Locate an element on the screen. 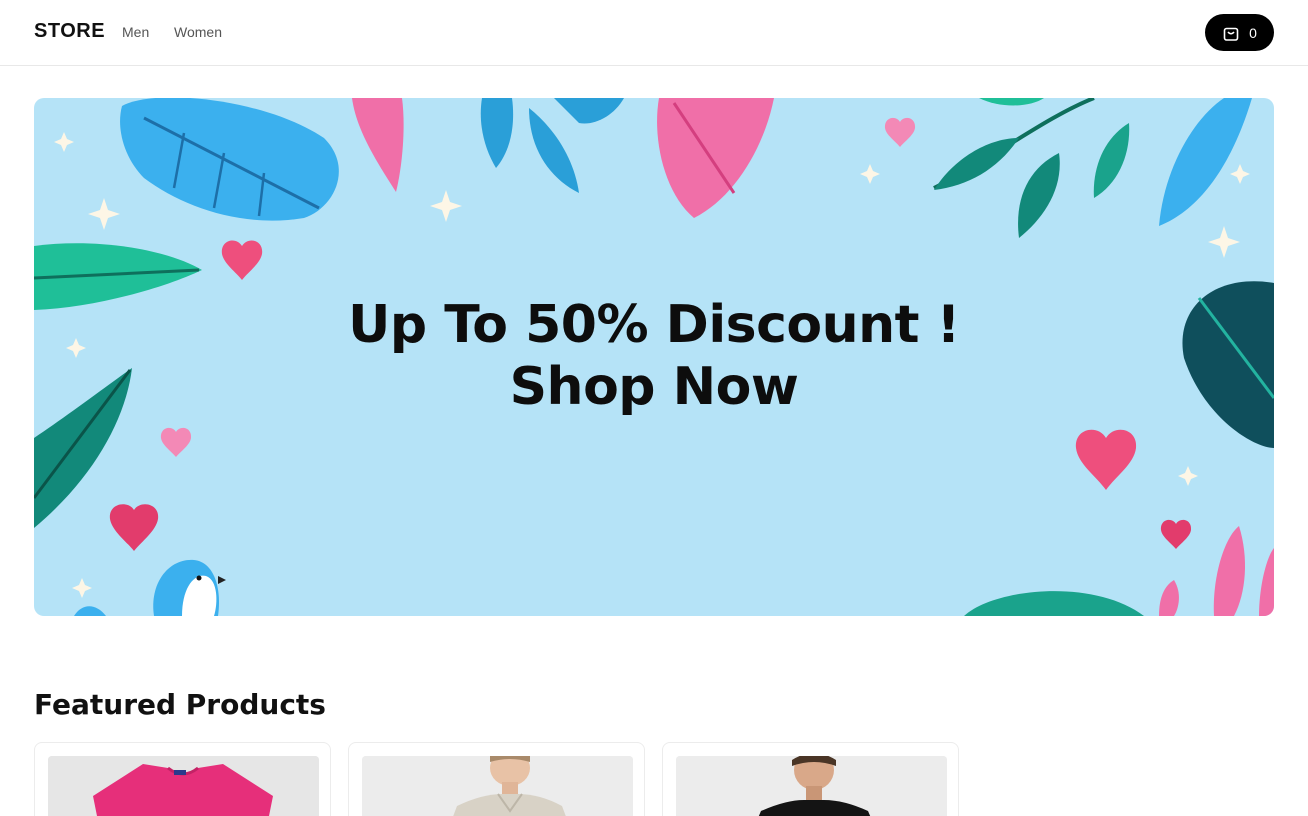 The image size is (1308, 816). nav-link-women: Women is located at coordinates (198, 32).